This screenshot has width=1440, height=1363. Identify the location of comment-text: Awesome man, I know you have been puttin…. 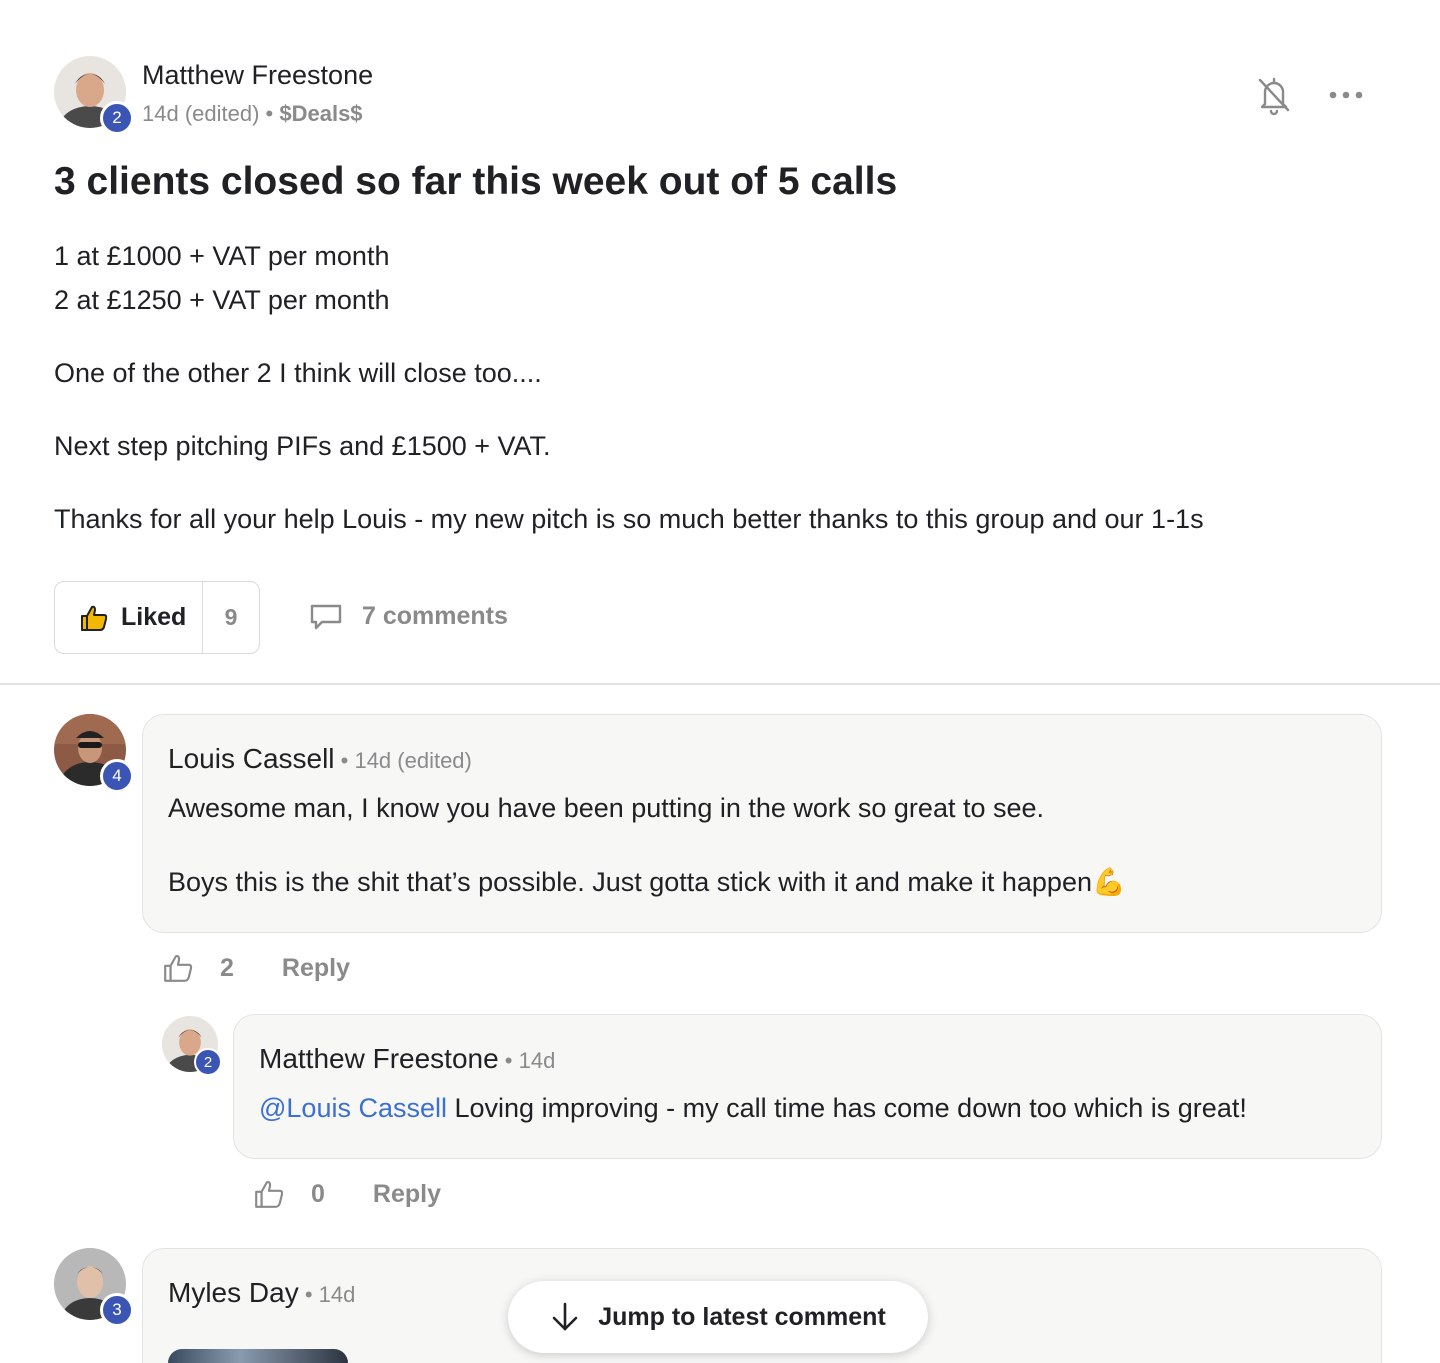
(606, 808).